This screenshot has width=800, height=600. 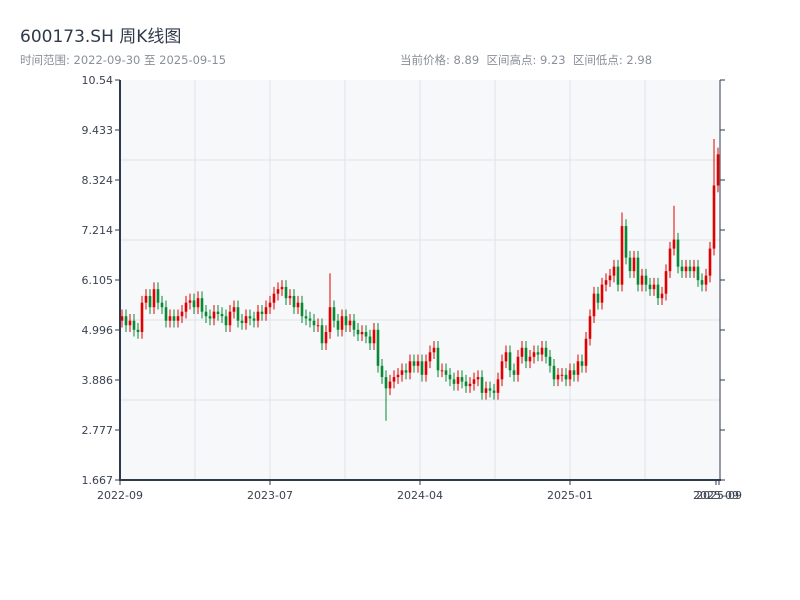 What do you see at coordinates (719, 495) in the screenshot?
I see `x-tick-label: 2025-09` at bounding box center [719, 495].